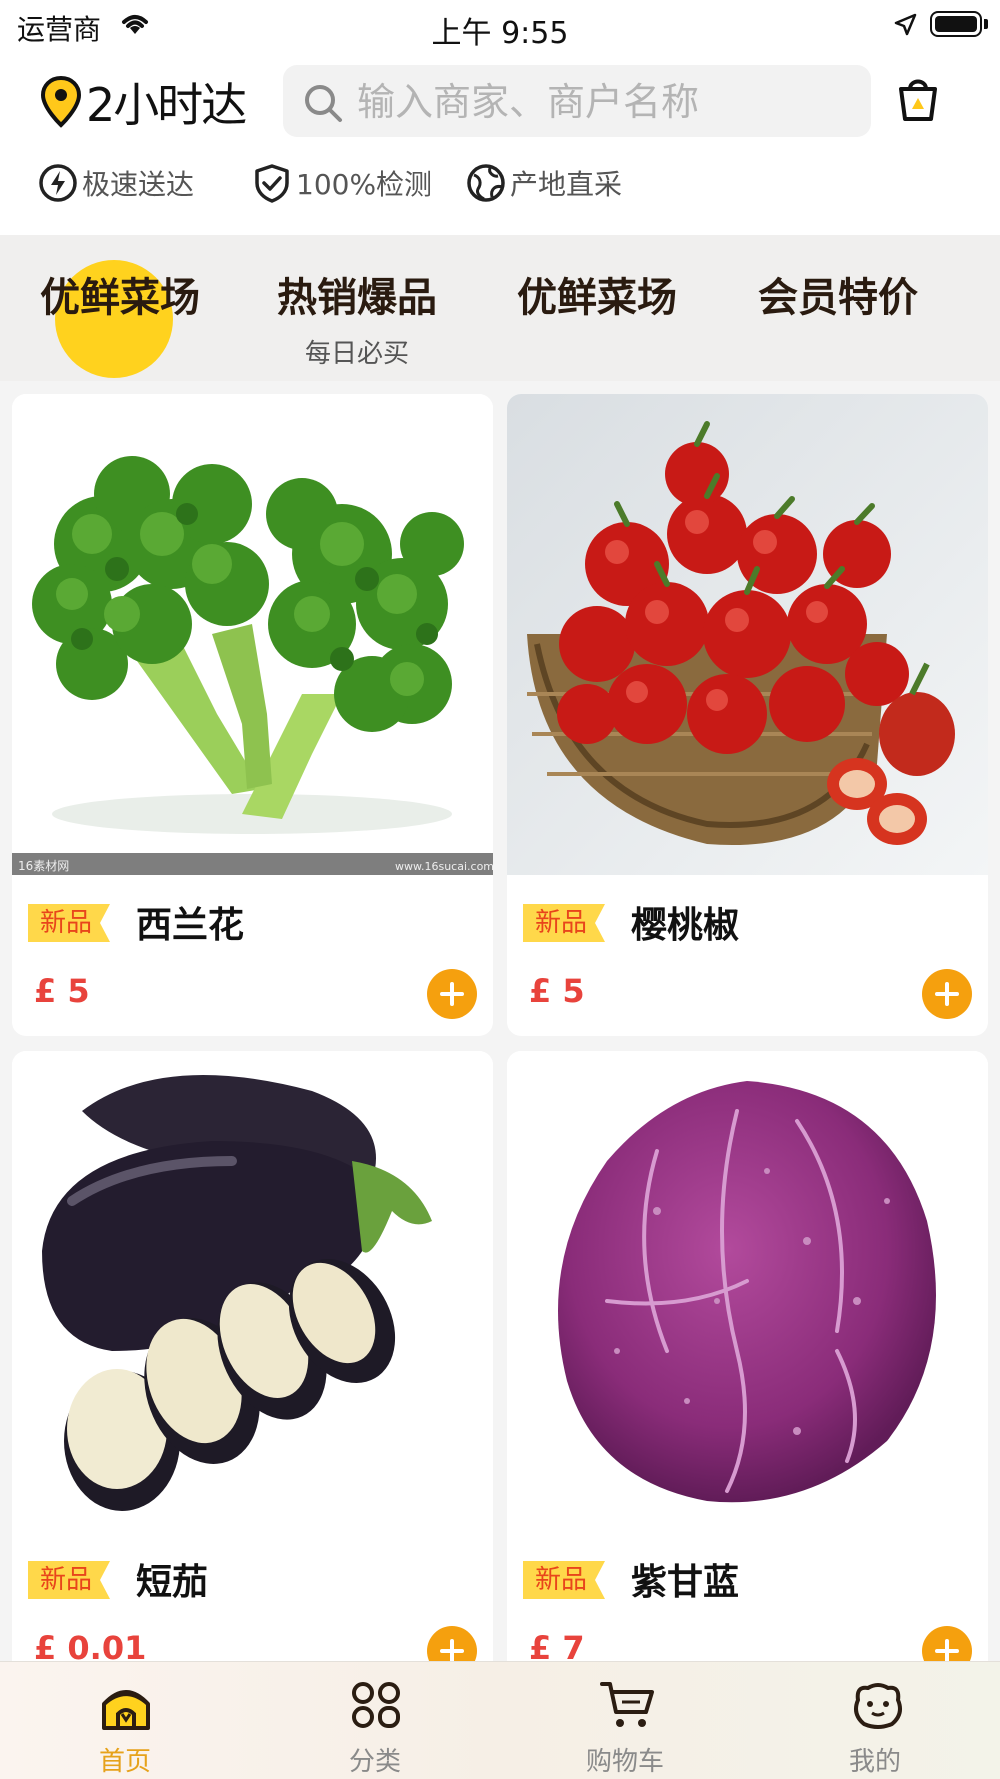  What do you see at coordinates (323, 103) in the screenshot?
I see `search-icon` at bounding box center [323, 103].